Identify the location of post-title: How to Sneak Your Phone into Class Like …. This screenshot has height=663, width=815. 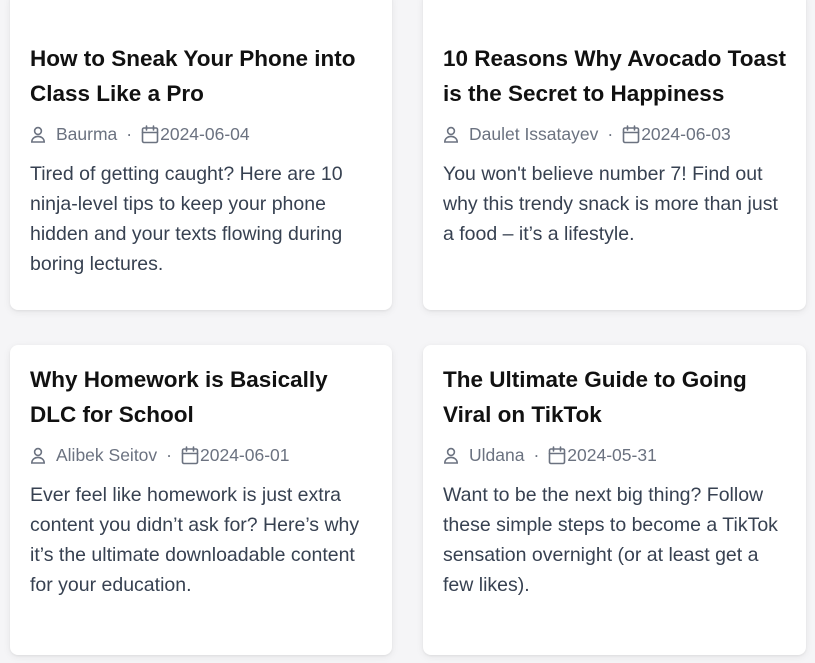
(201, 76).